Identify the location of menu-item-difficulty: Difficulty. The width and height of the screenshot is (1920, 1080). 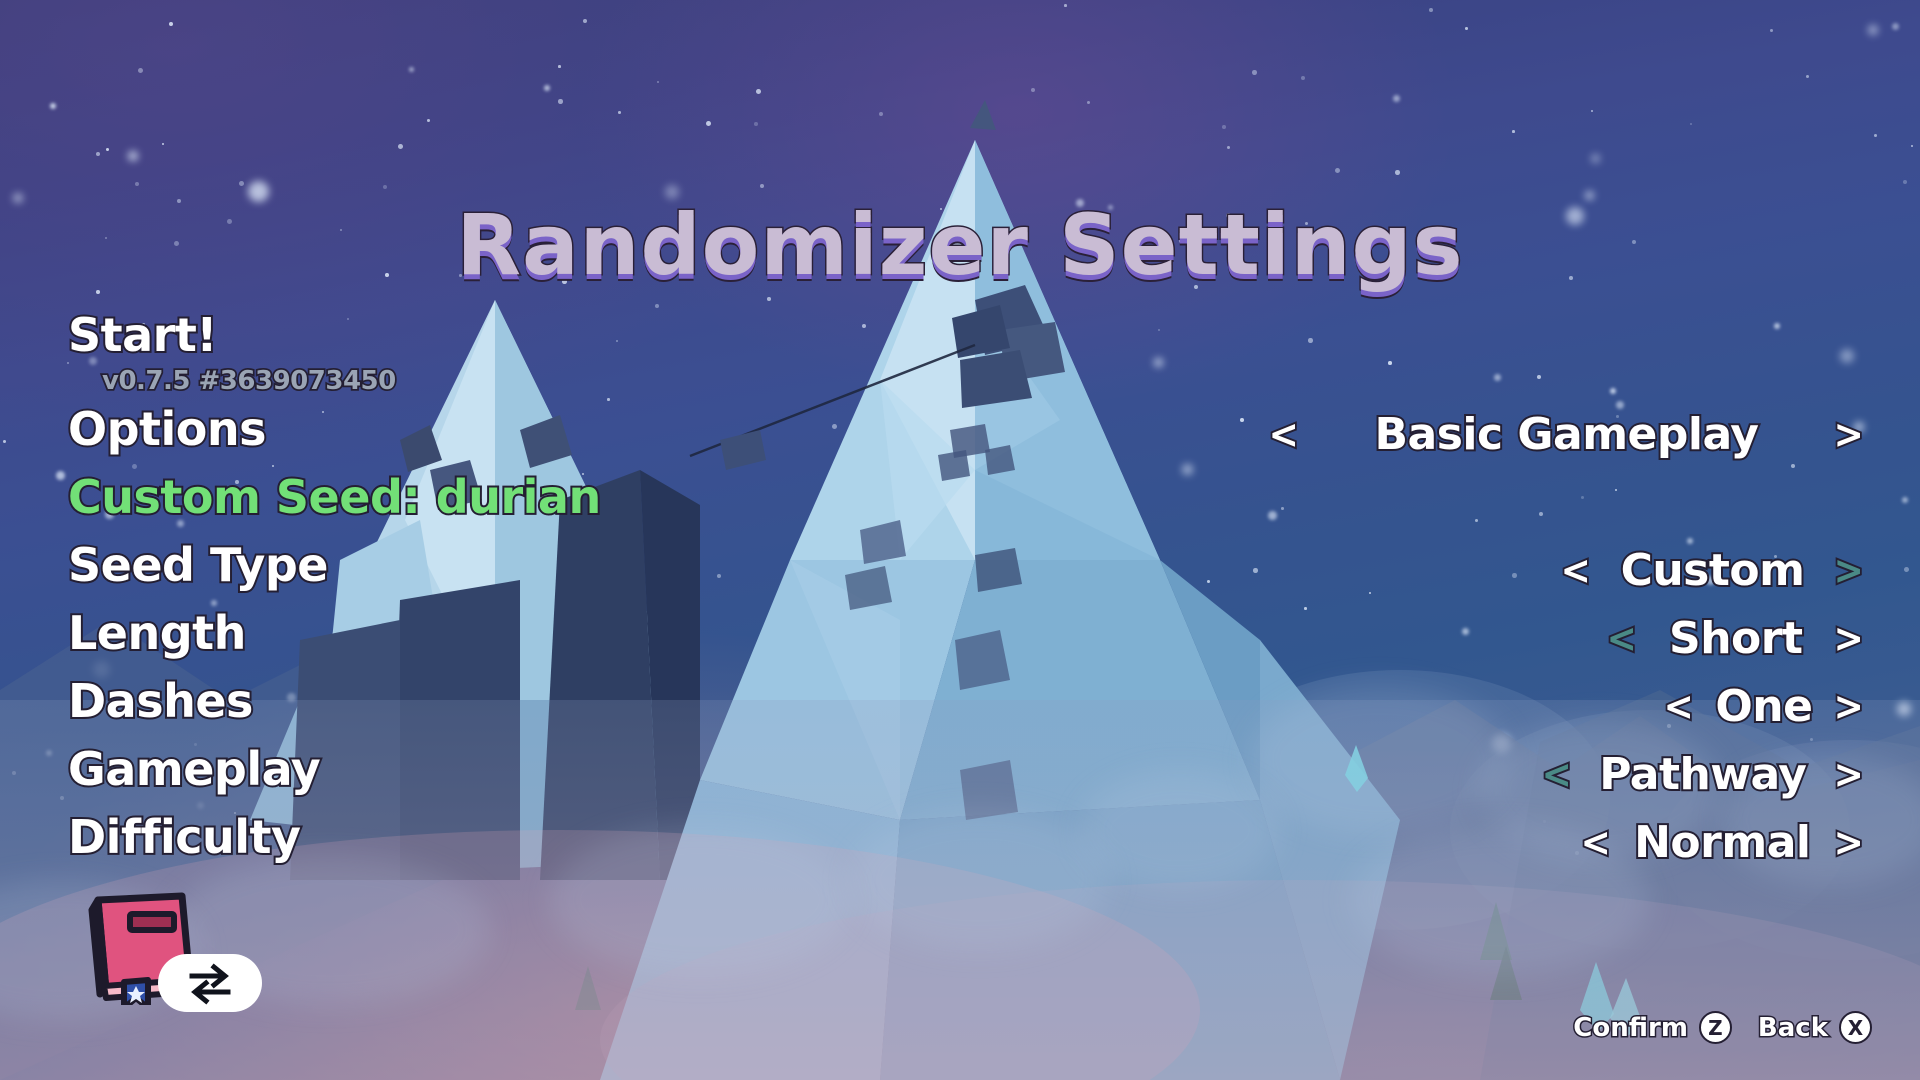
(477, 846).